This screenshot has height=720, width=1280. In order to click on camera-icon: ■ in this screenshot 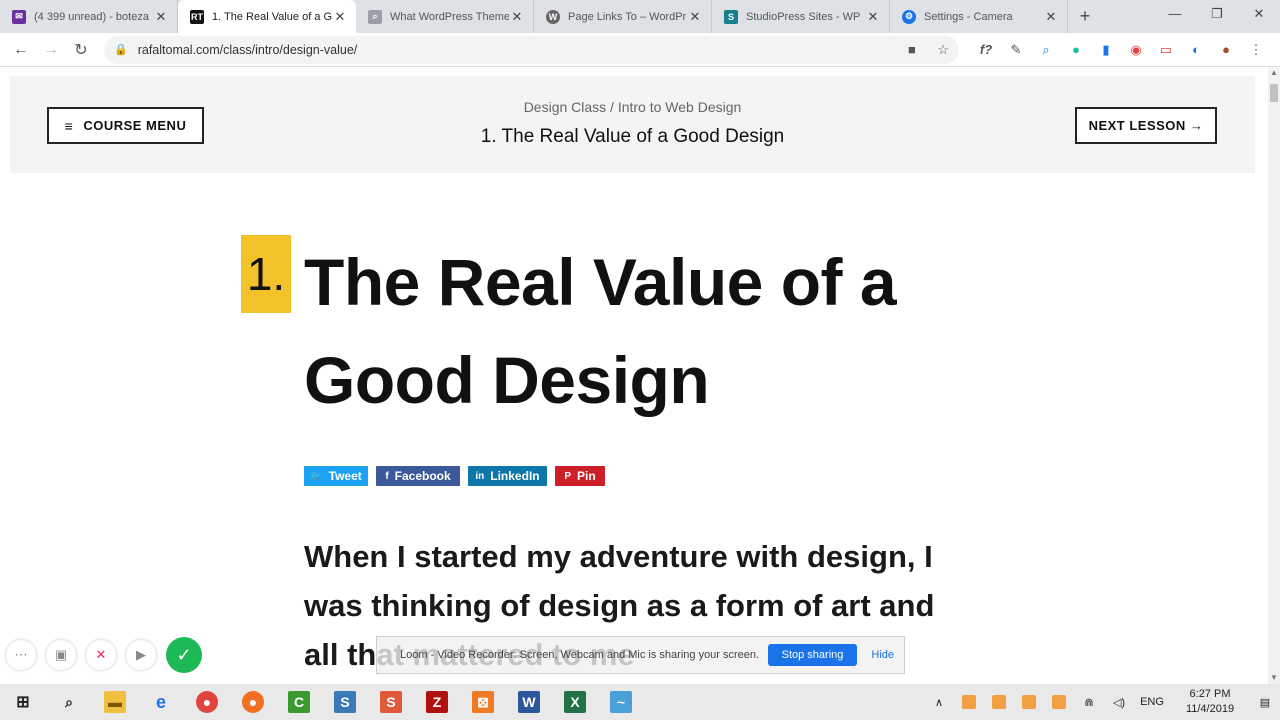, I will do `click(912, 49)`.